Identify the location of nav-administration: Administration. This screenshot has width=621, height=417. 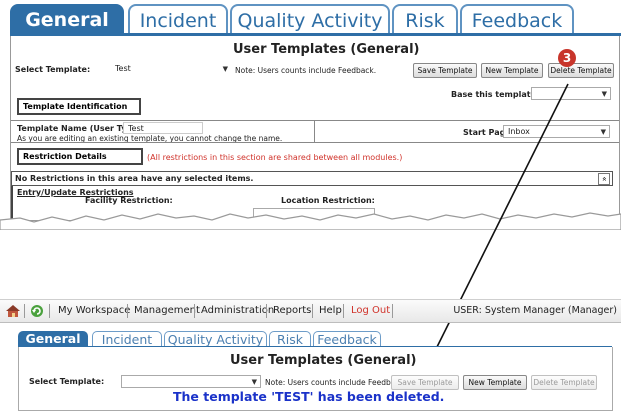
(237, 311).